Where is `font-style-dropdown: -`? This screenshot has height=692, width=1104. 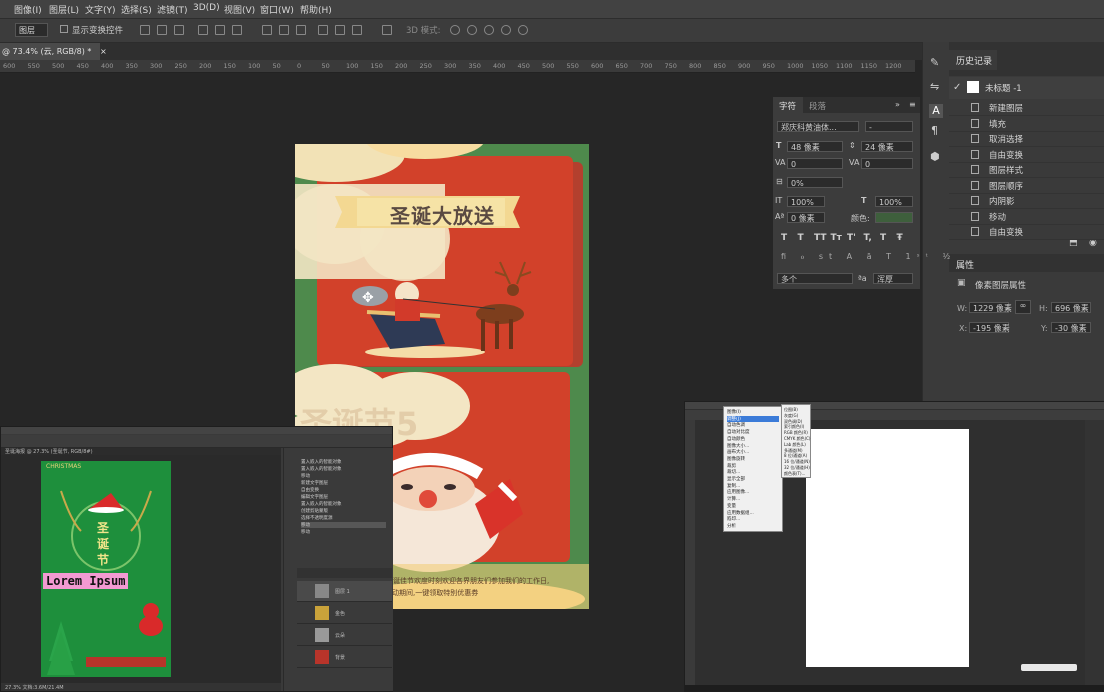
font-style-dropdown: - is located at coordinates (889, 126).